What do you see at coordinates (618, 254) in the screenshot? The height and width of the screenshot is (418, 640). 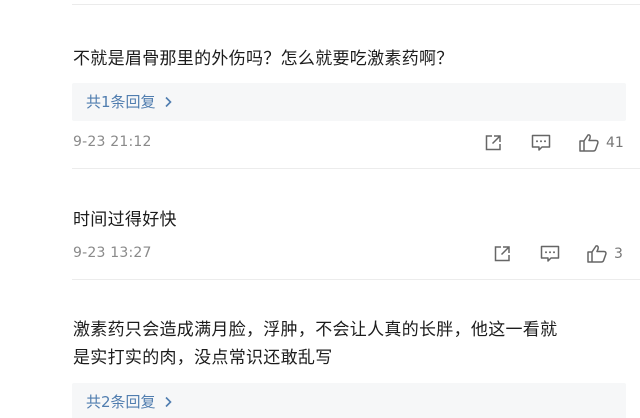 I see `like-count: 3` at bounding box center [618, 254].